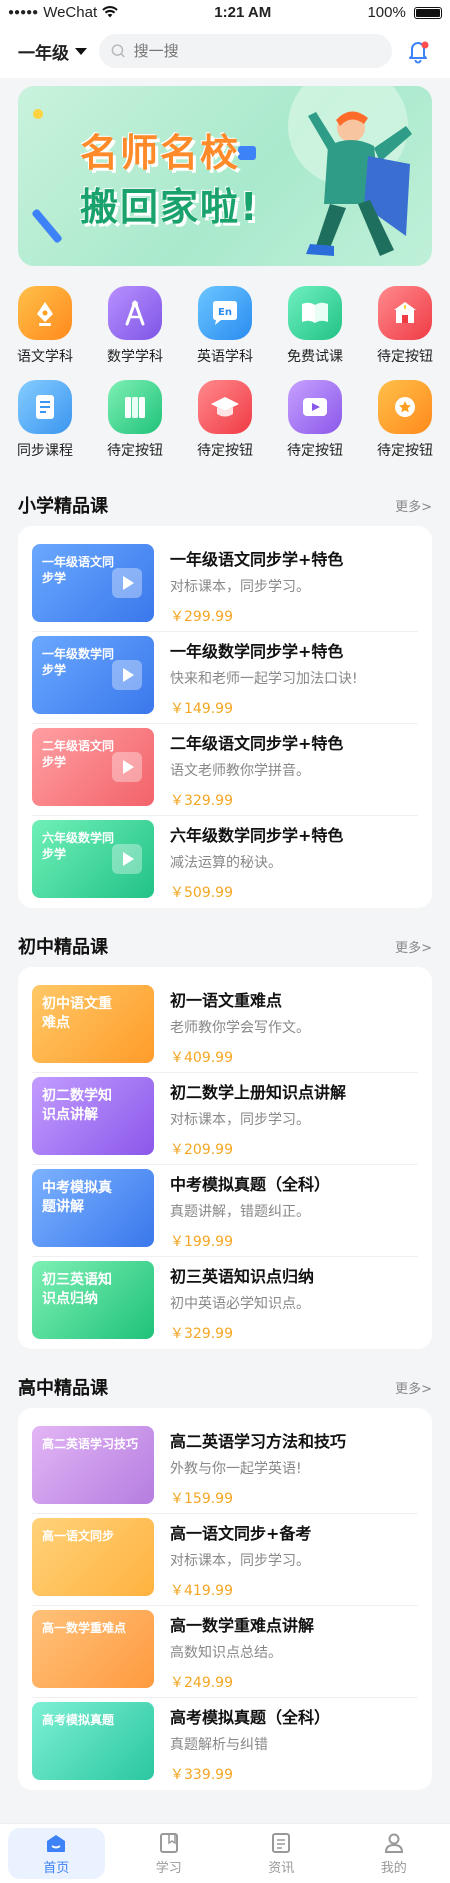 The image size is (450, 1883). Describe the element at coordinates (219, 1745) in the screenshot. I see `course-desc: 真题解析与纠错` at that location.